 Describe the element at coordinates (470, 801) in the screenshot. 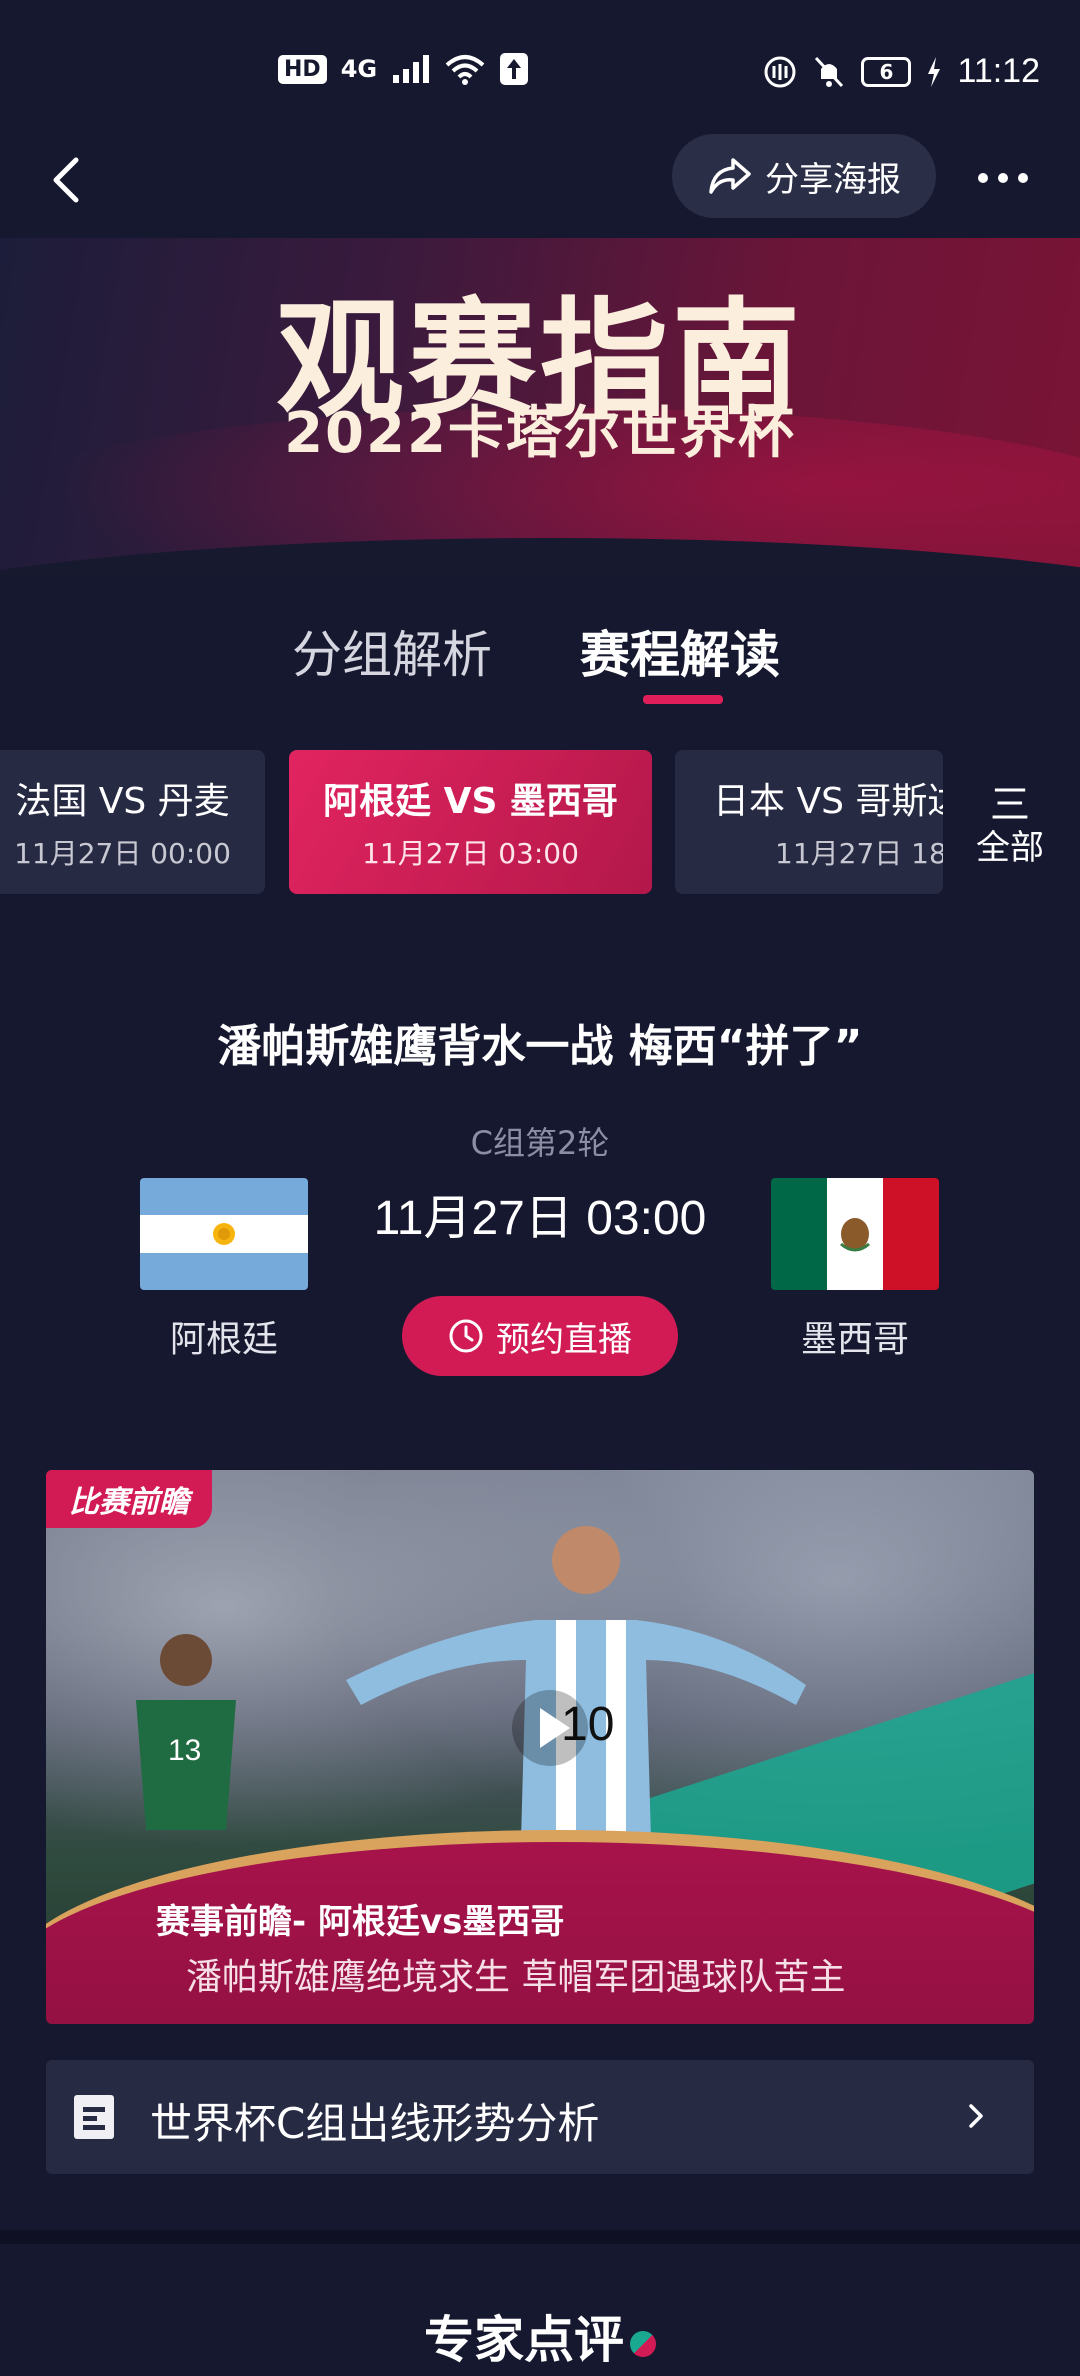

I see `match-chip-teams: 阿根廷 VS 墨西哥` at that location.